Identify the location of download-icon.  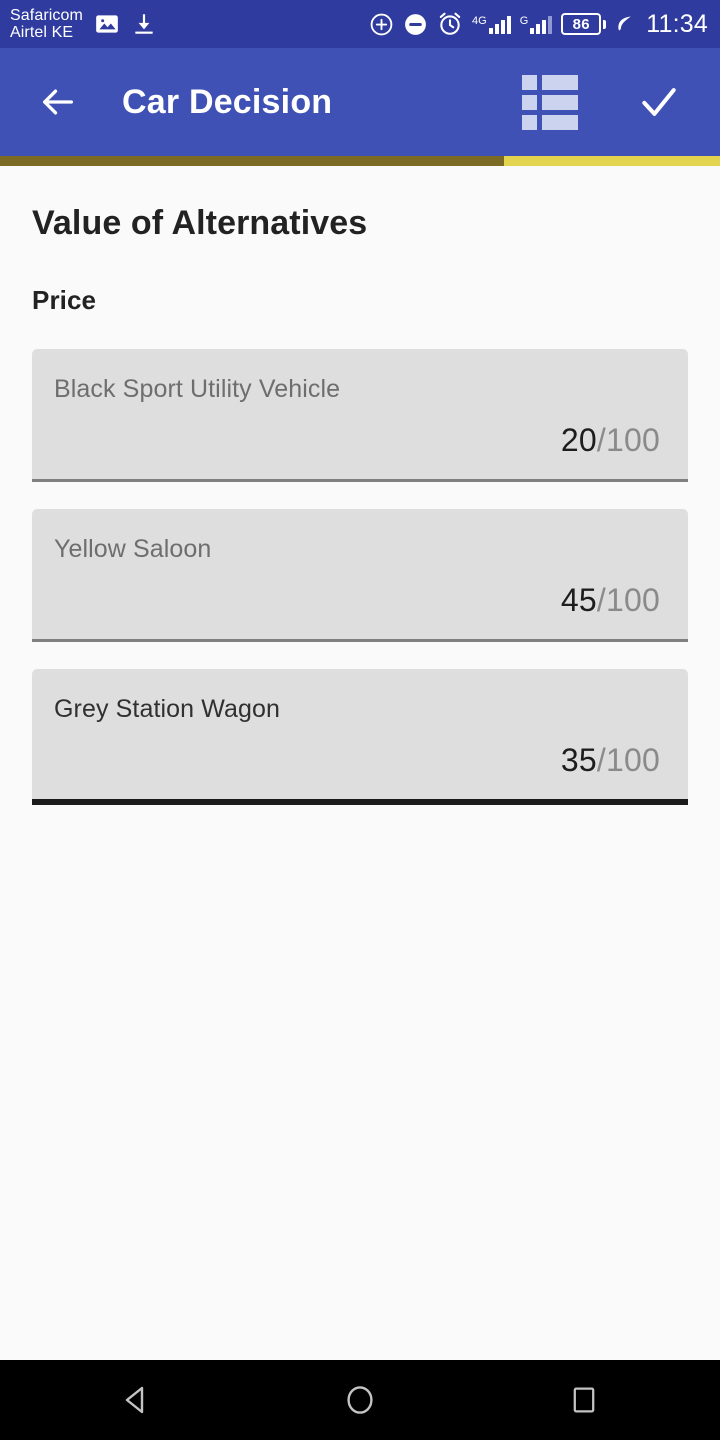
(144, 24).